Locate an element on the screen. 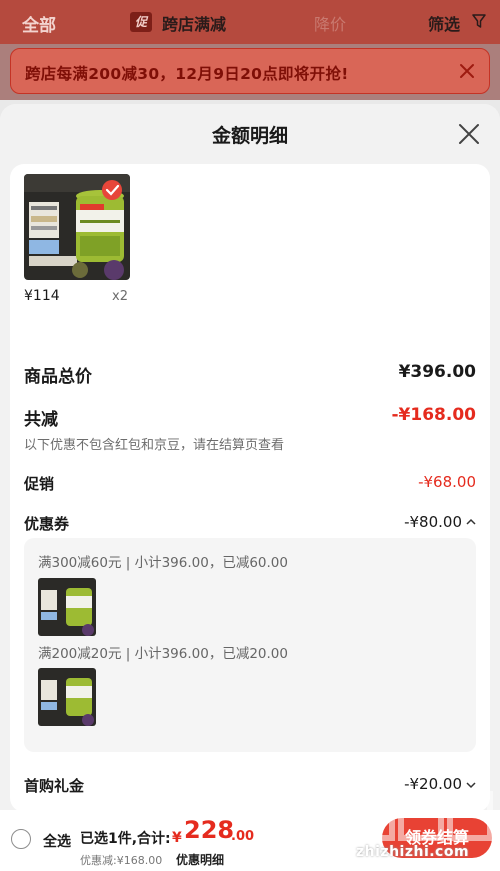 The image size is (500, 871). saved-amount: 优惠减:¥168.00 is located at coordinates (121, 860).